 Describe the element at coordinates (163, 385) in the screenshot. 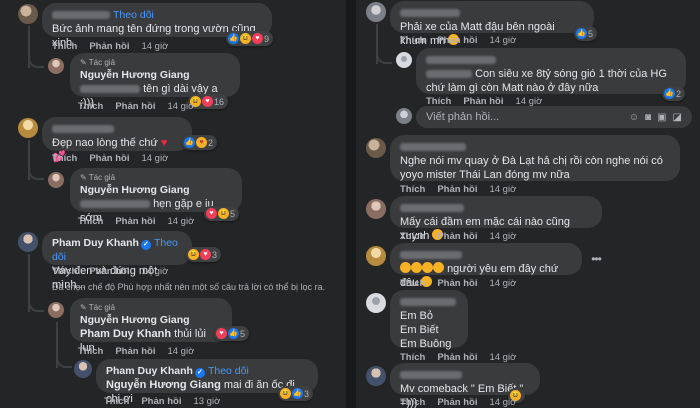

I see `mention-link: Nguyễn Hương Giang` at that location.